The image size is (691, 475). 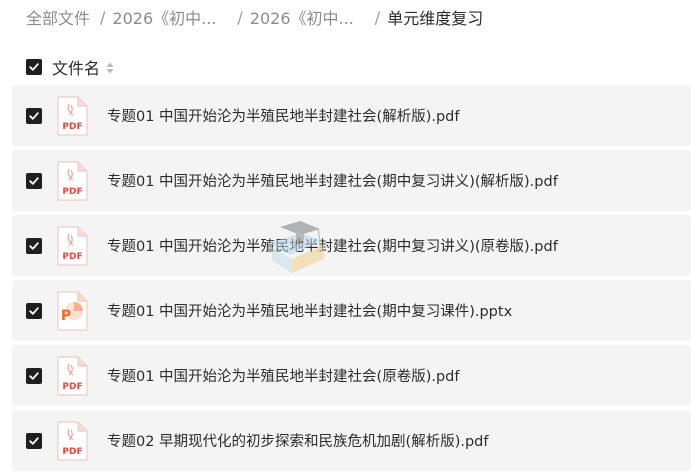 I want to click on select-all-checkbox, so click(x=34, y=67).